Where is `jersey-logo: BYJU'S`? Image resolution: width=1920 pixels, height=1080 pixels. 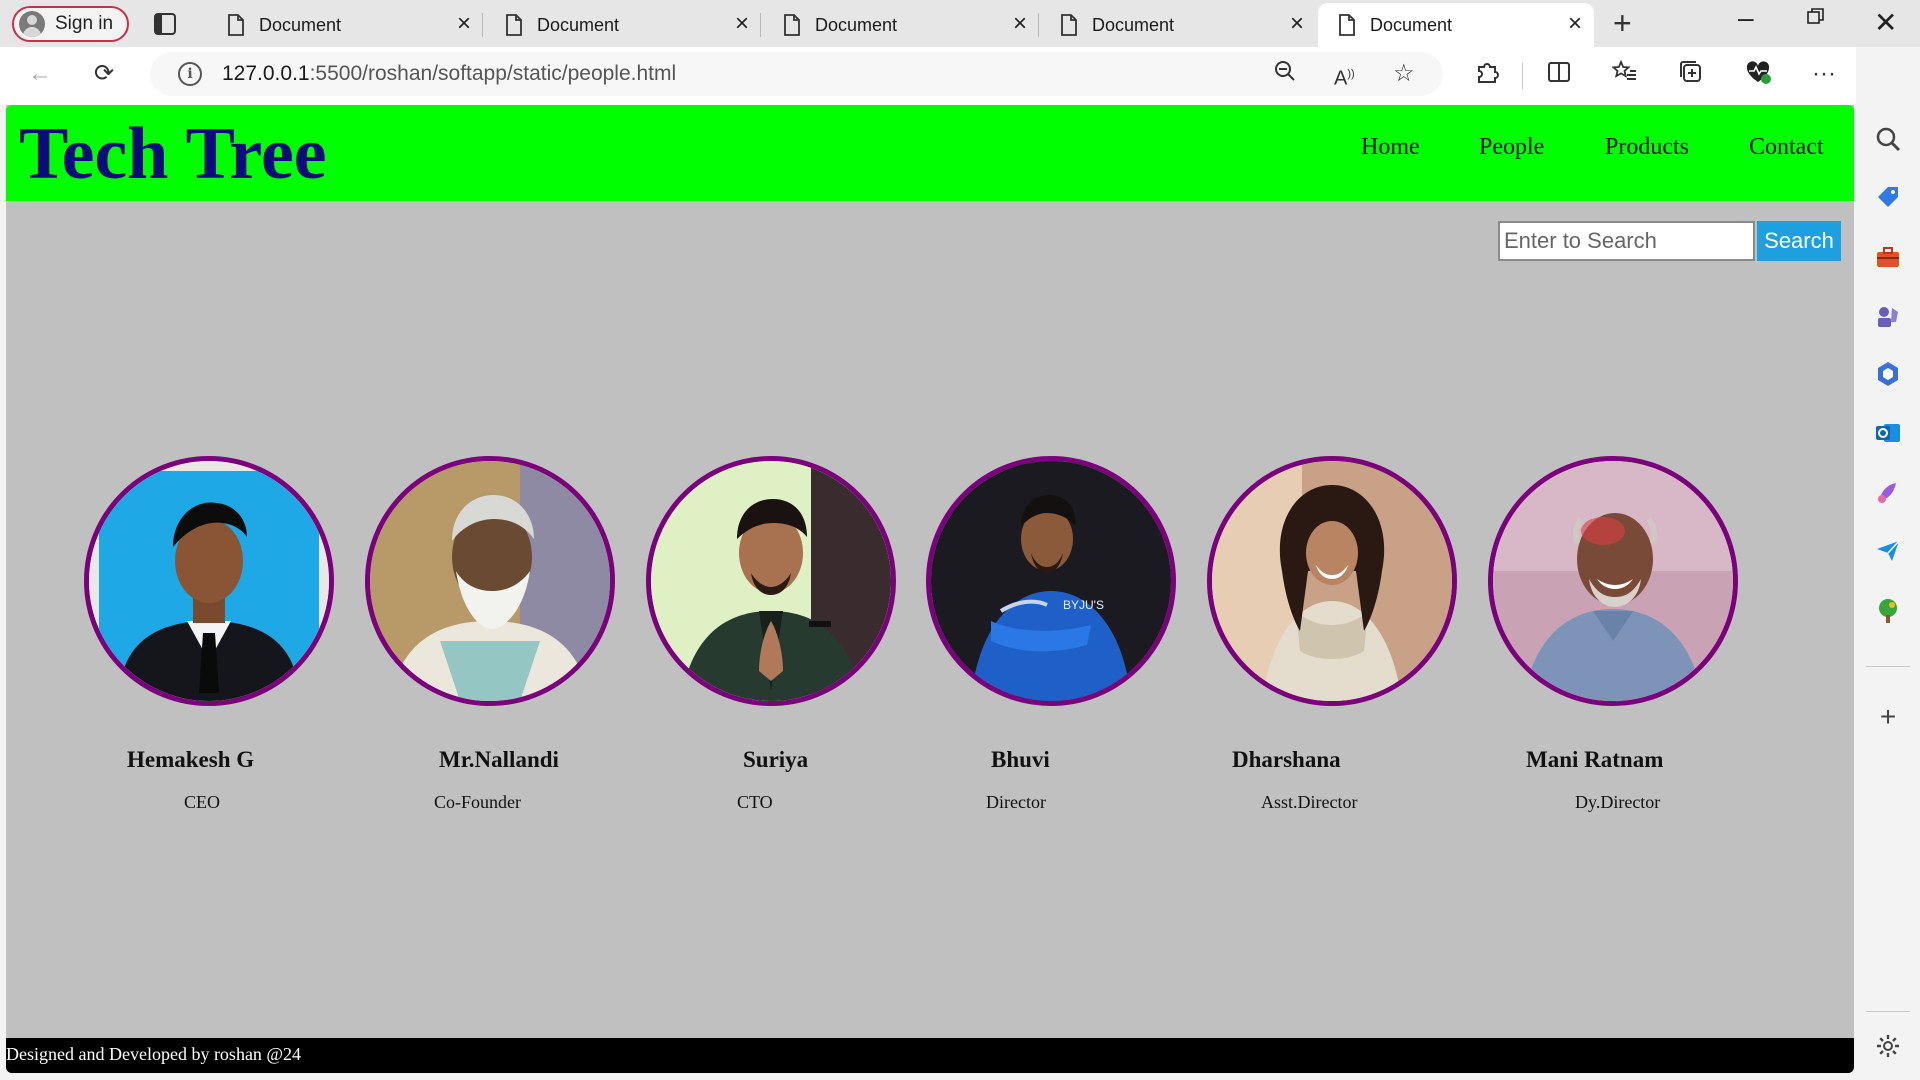 jersey-logo: BYJU'S is located at coordinates (1083, 605).